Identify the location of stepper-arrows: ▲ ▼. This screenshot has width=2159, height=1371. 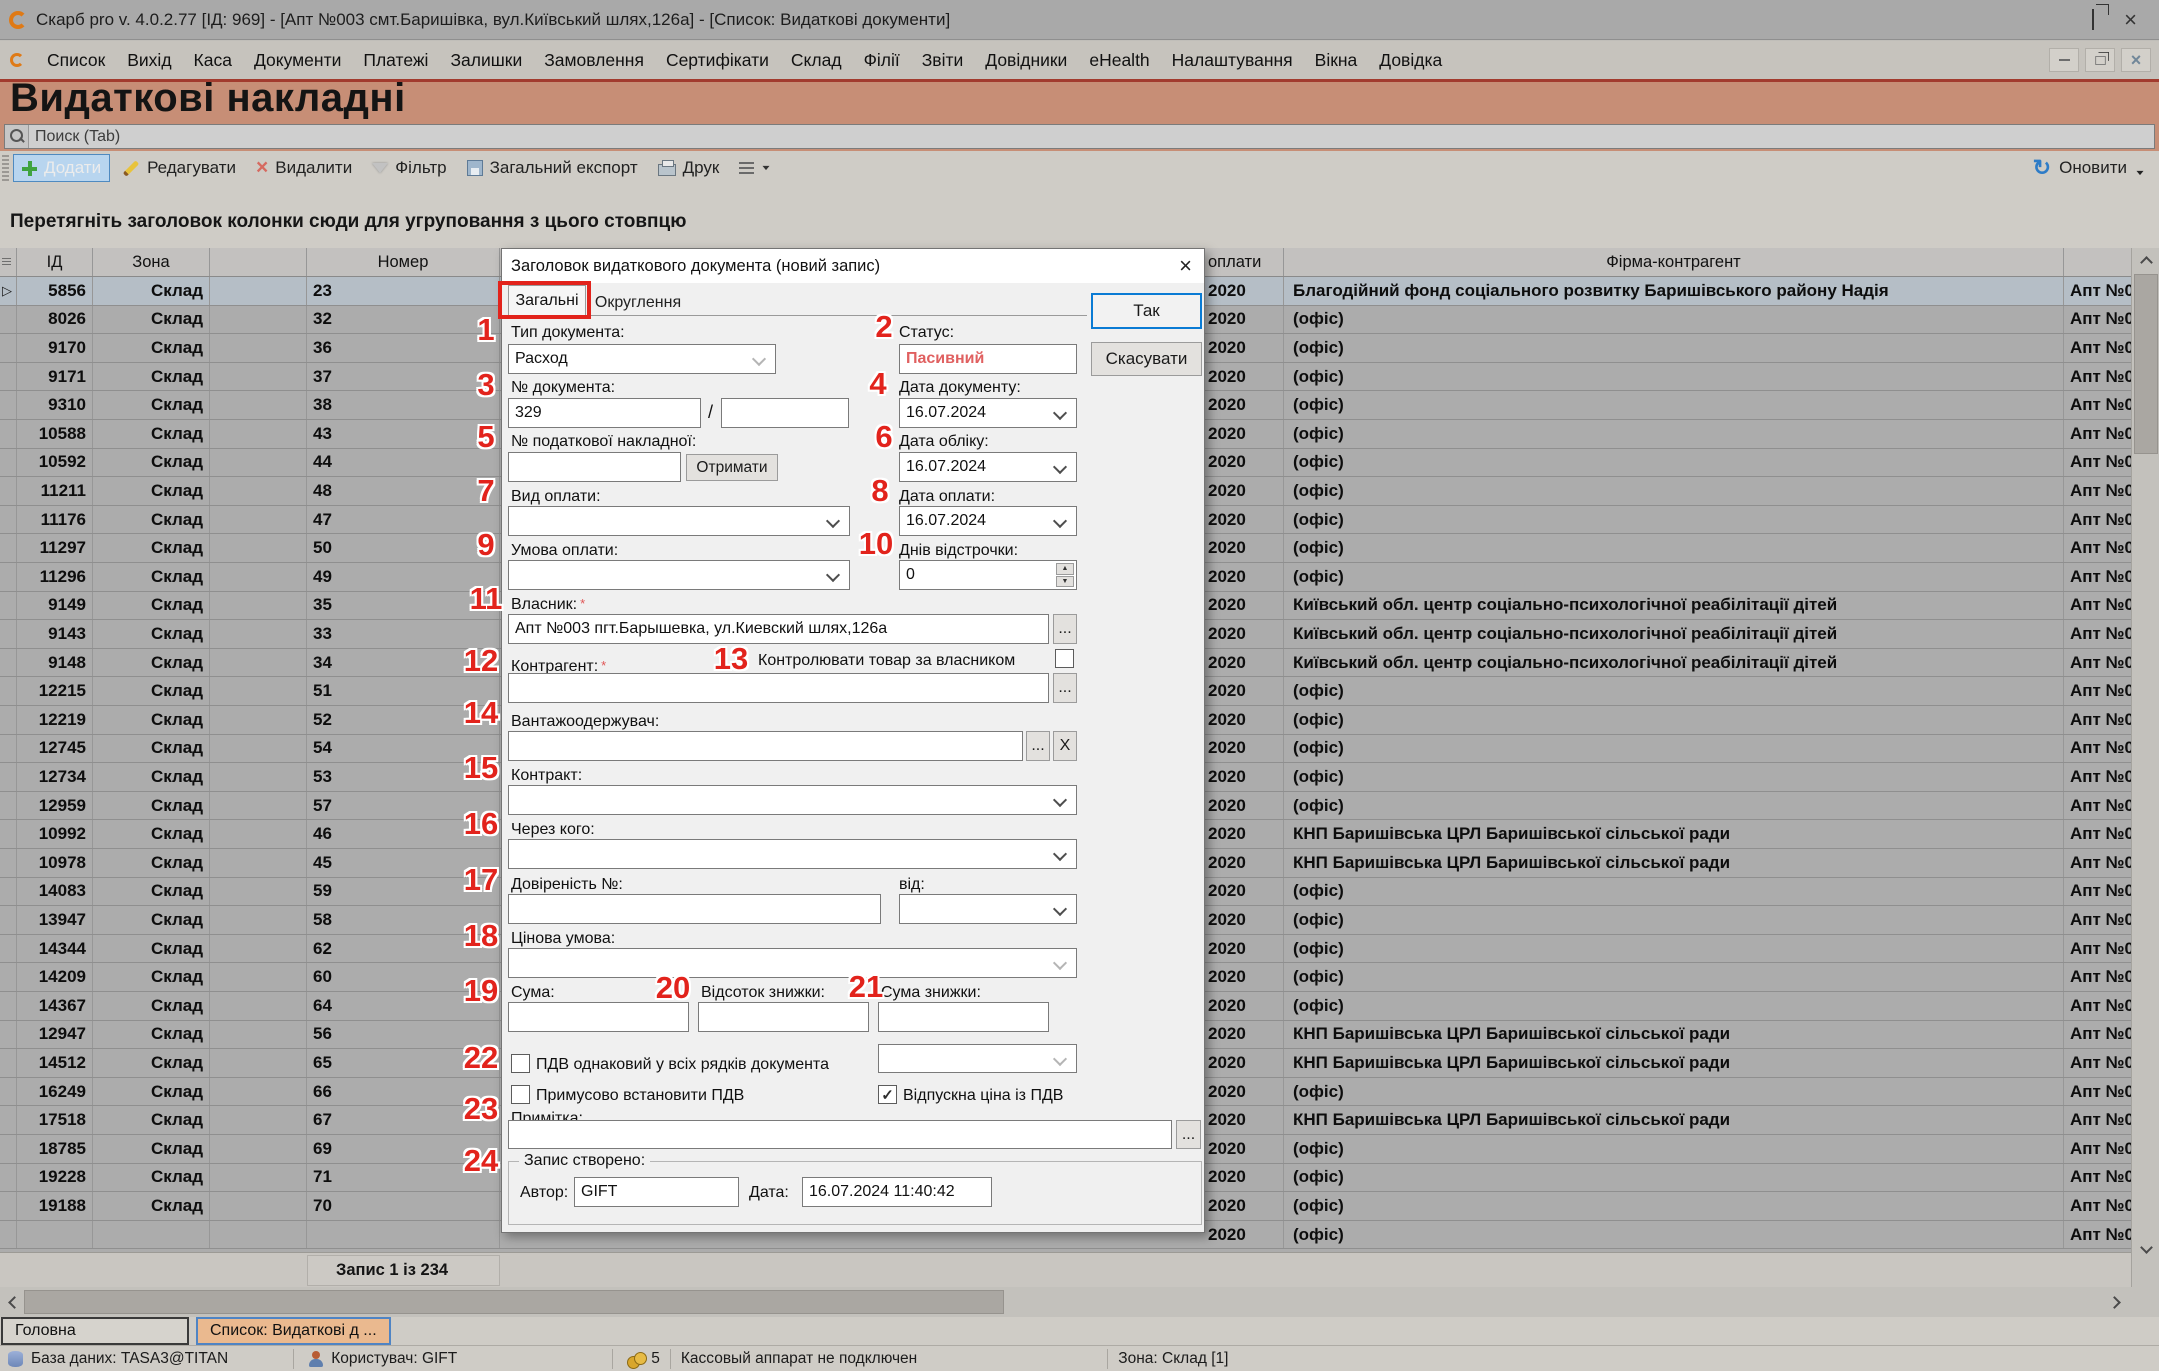
(1065, 575).